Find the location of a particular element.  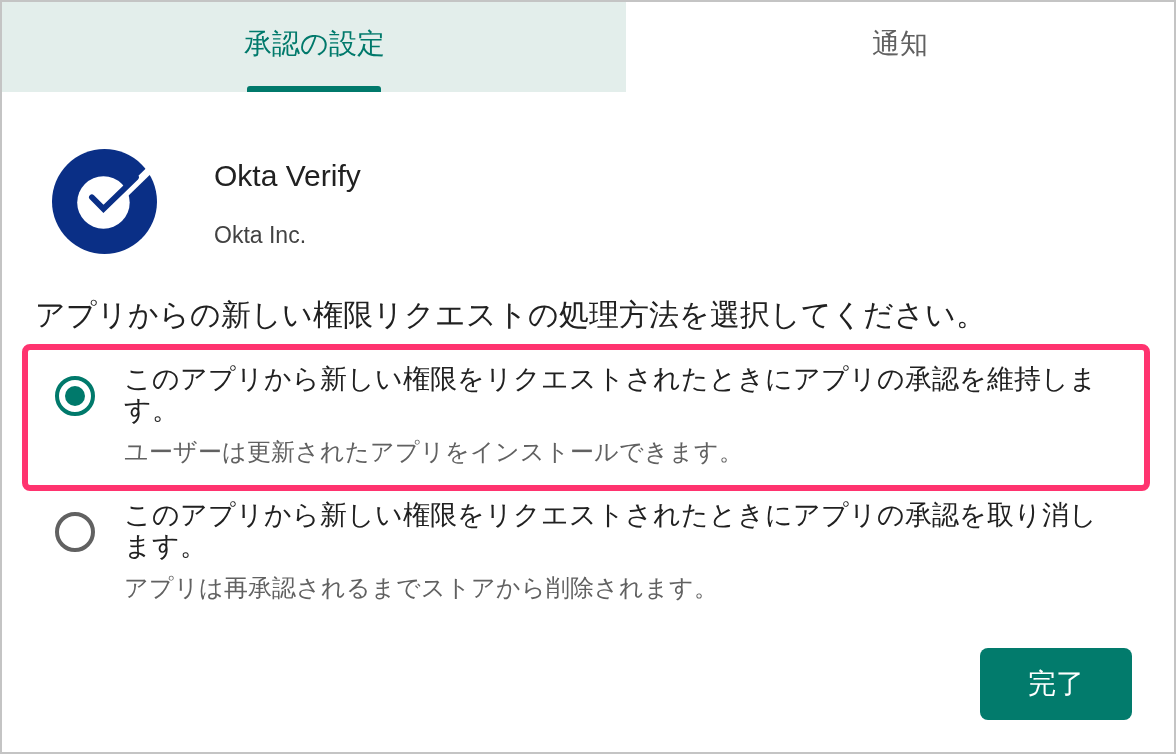

app-developer: Okta Inc. is located at coordinates (260, 234).